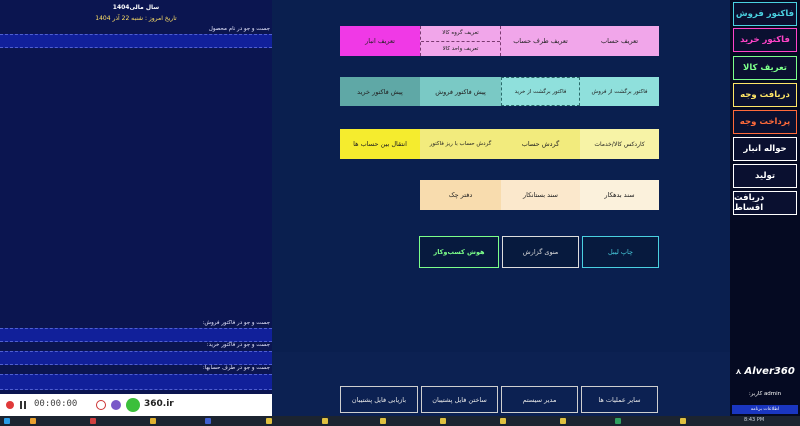 The height and width of the screenshot is (426, 800). Describe the element at coordinates (7, 421) in the screenshot. I see `start-icon` at that location.